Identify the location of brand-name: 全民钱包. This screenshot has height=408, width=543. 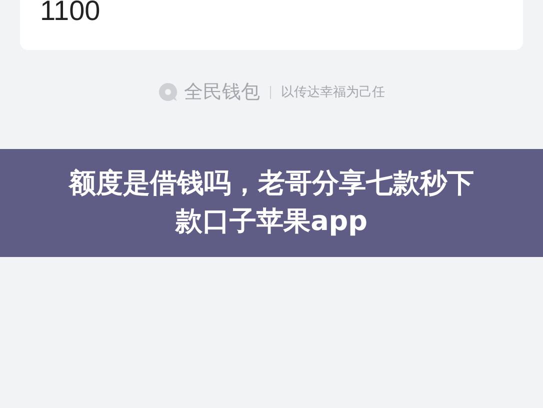
(222, 92).